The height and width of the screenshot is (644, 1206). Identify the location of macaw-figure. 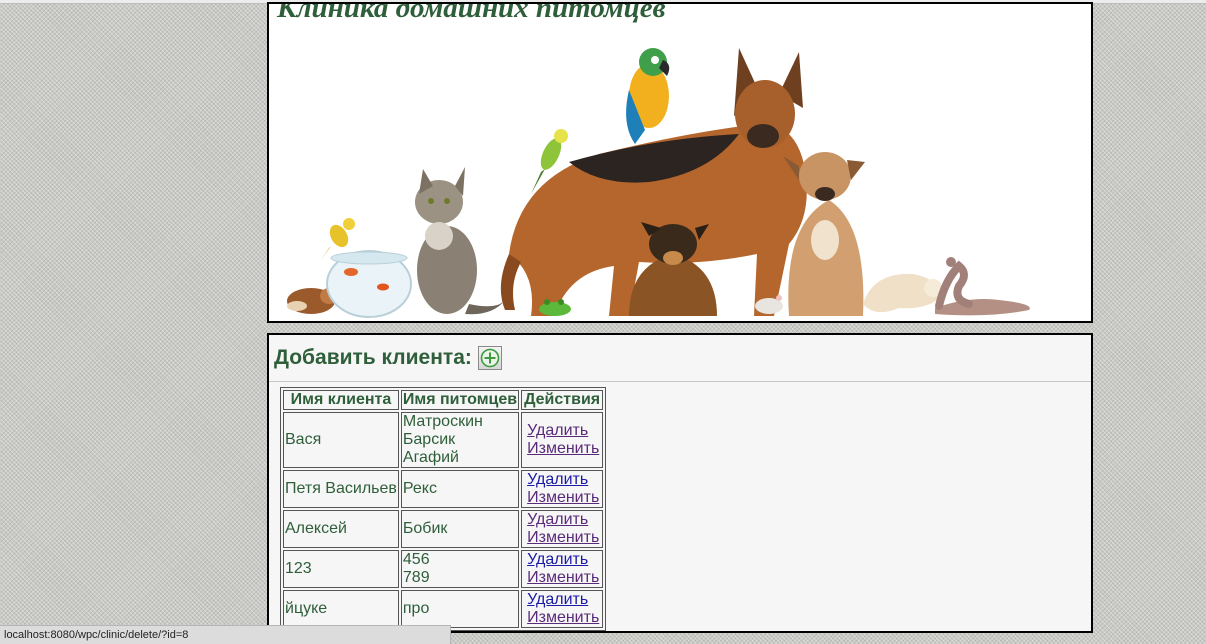
(648, 96).